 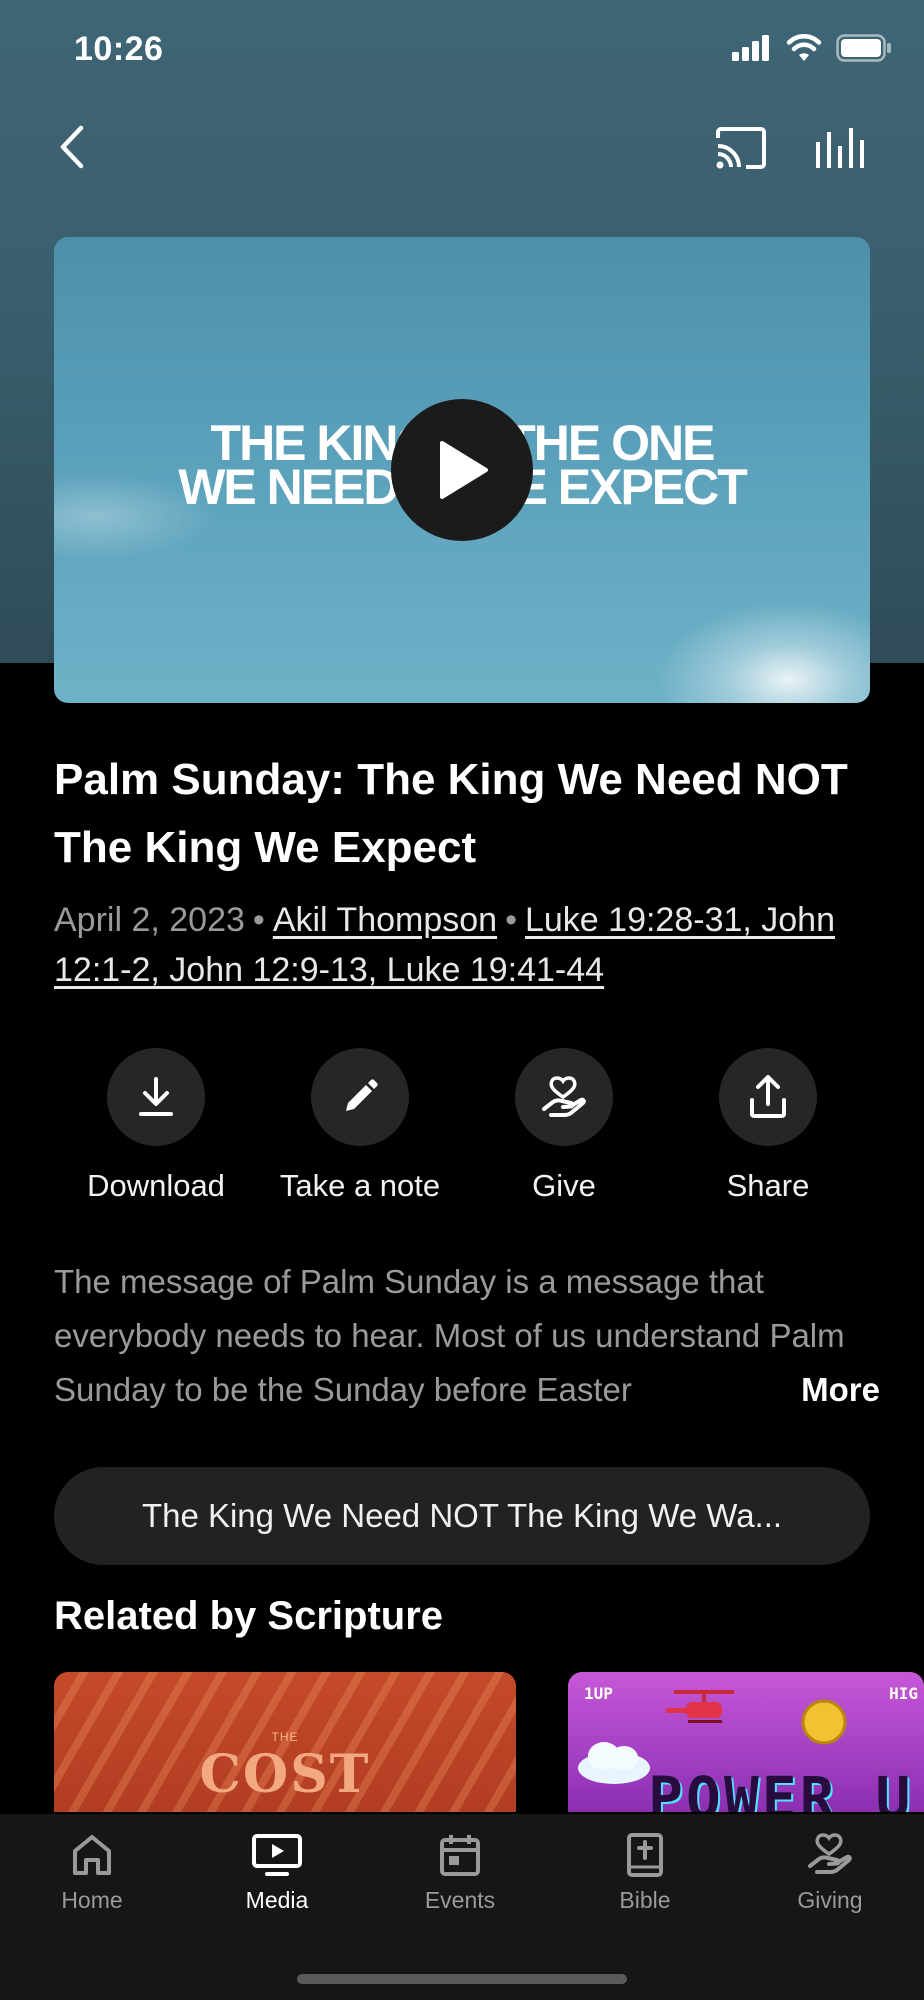 What do you see at coordinates (781, 1788) in the screenshot?
I see `card-title-art: POWER U` at bounding box center [781, 1788].